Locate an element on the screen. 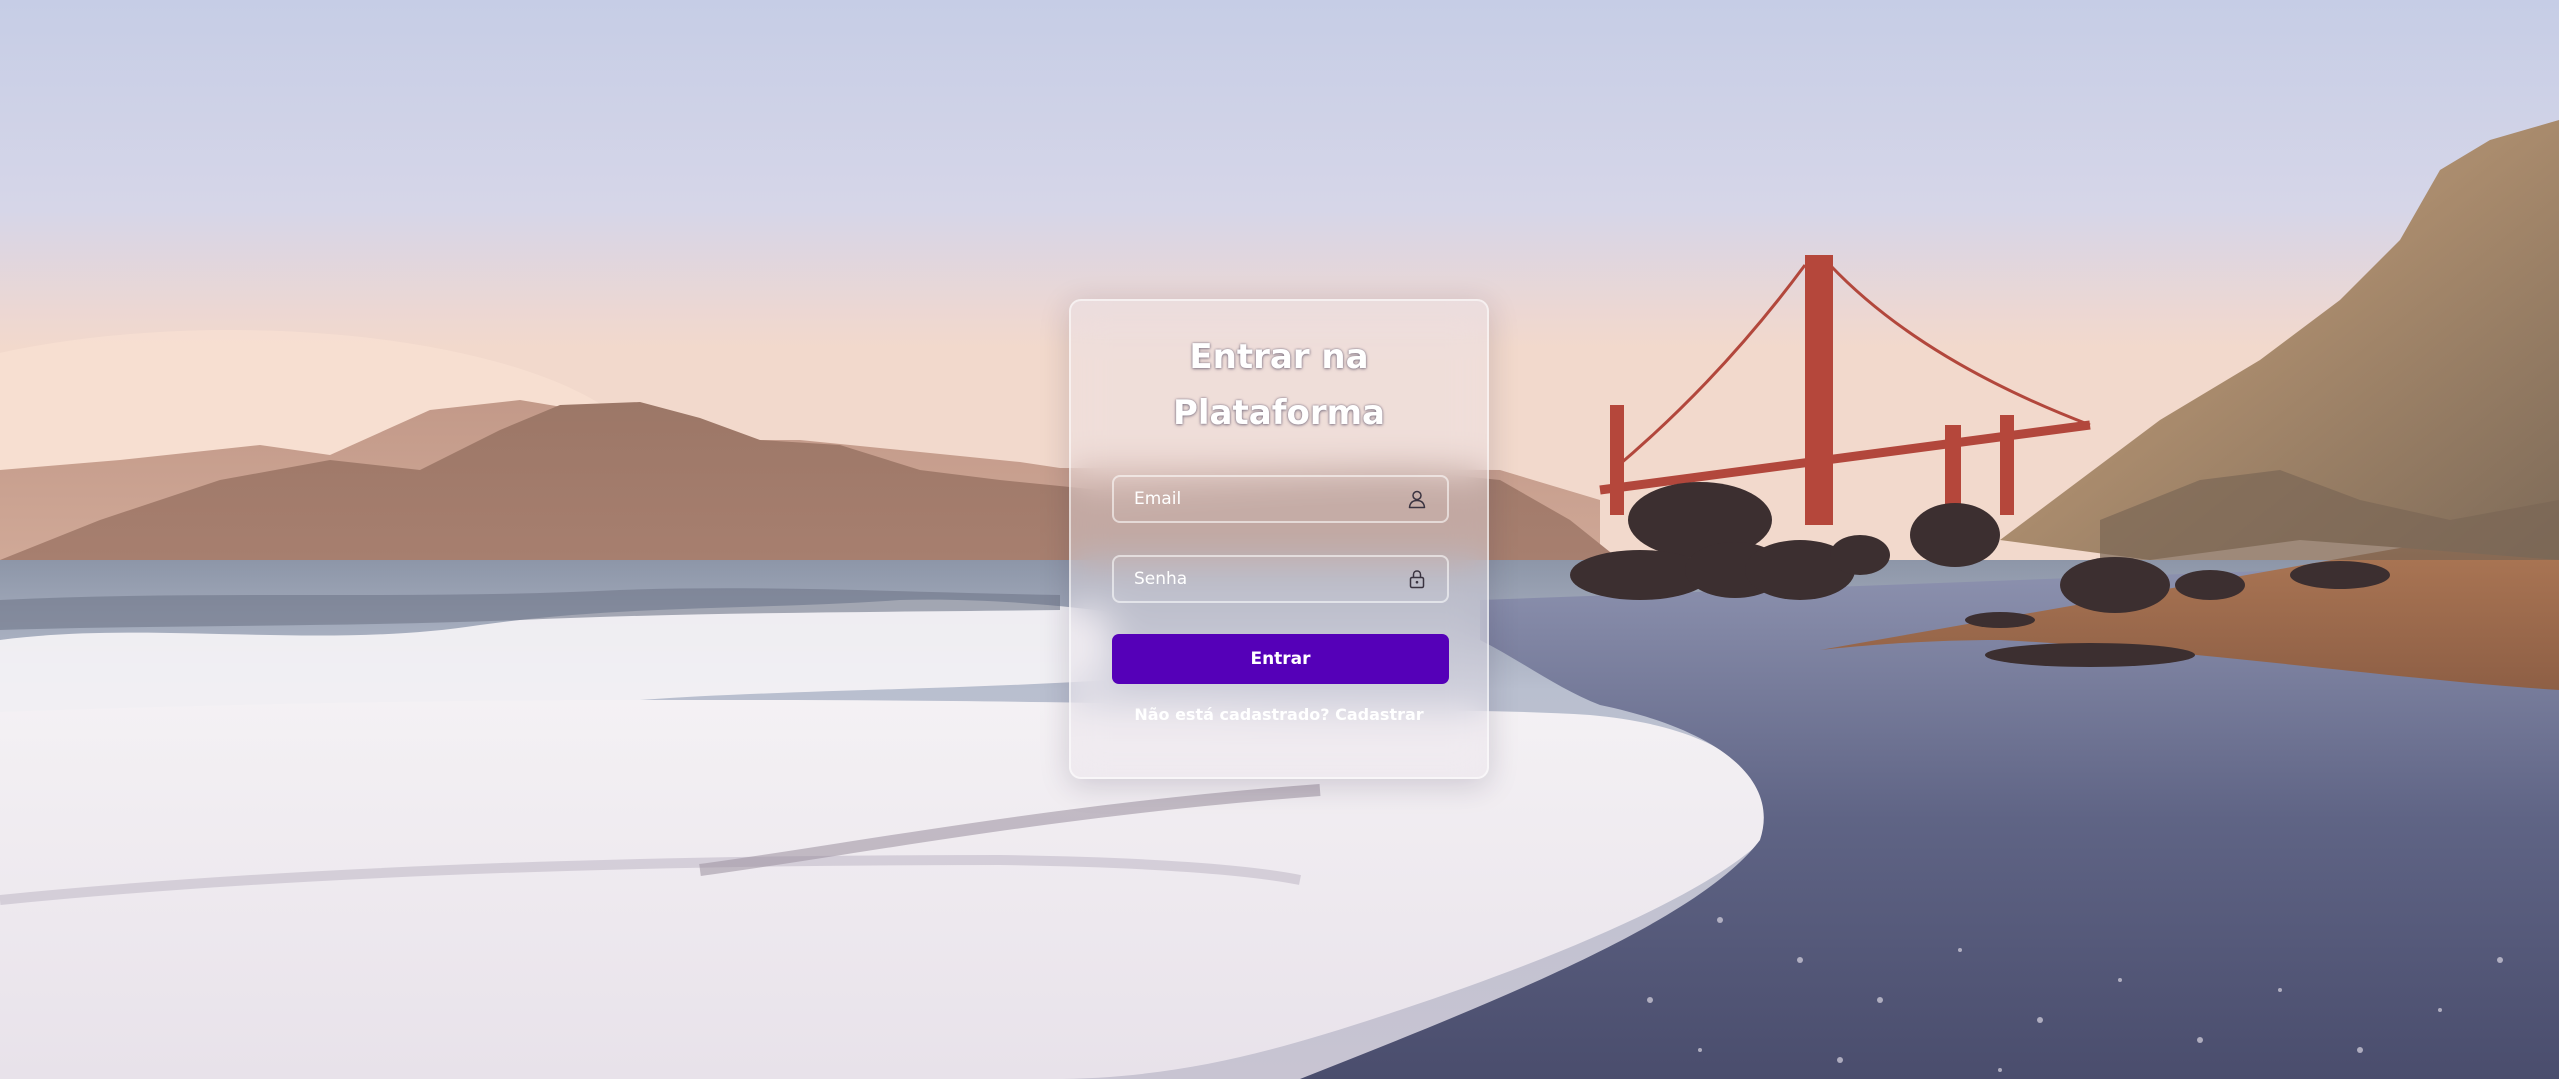 This screenshot has height=1079, width=2559. email-field is located at coordinates (1280, 499).